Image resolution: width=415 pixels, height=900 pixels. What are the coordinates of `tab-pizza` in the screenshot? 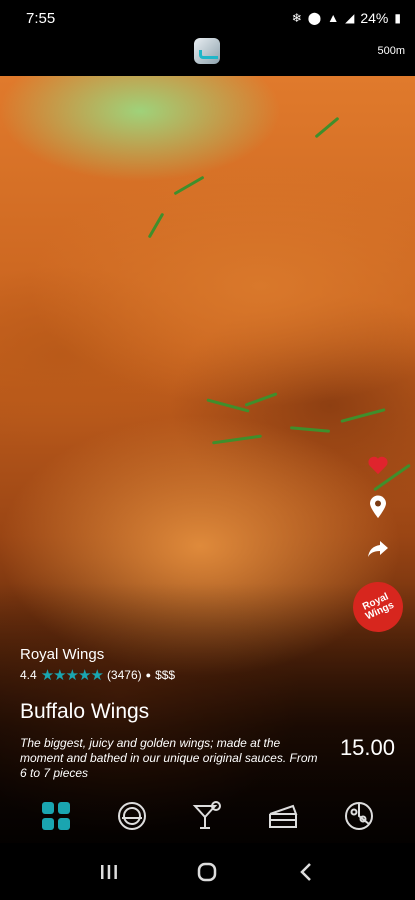 It's located at (359, 816).